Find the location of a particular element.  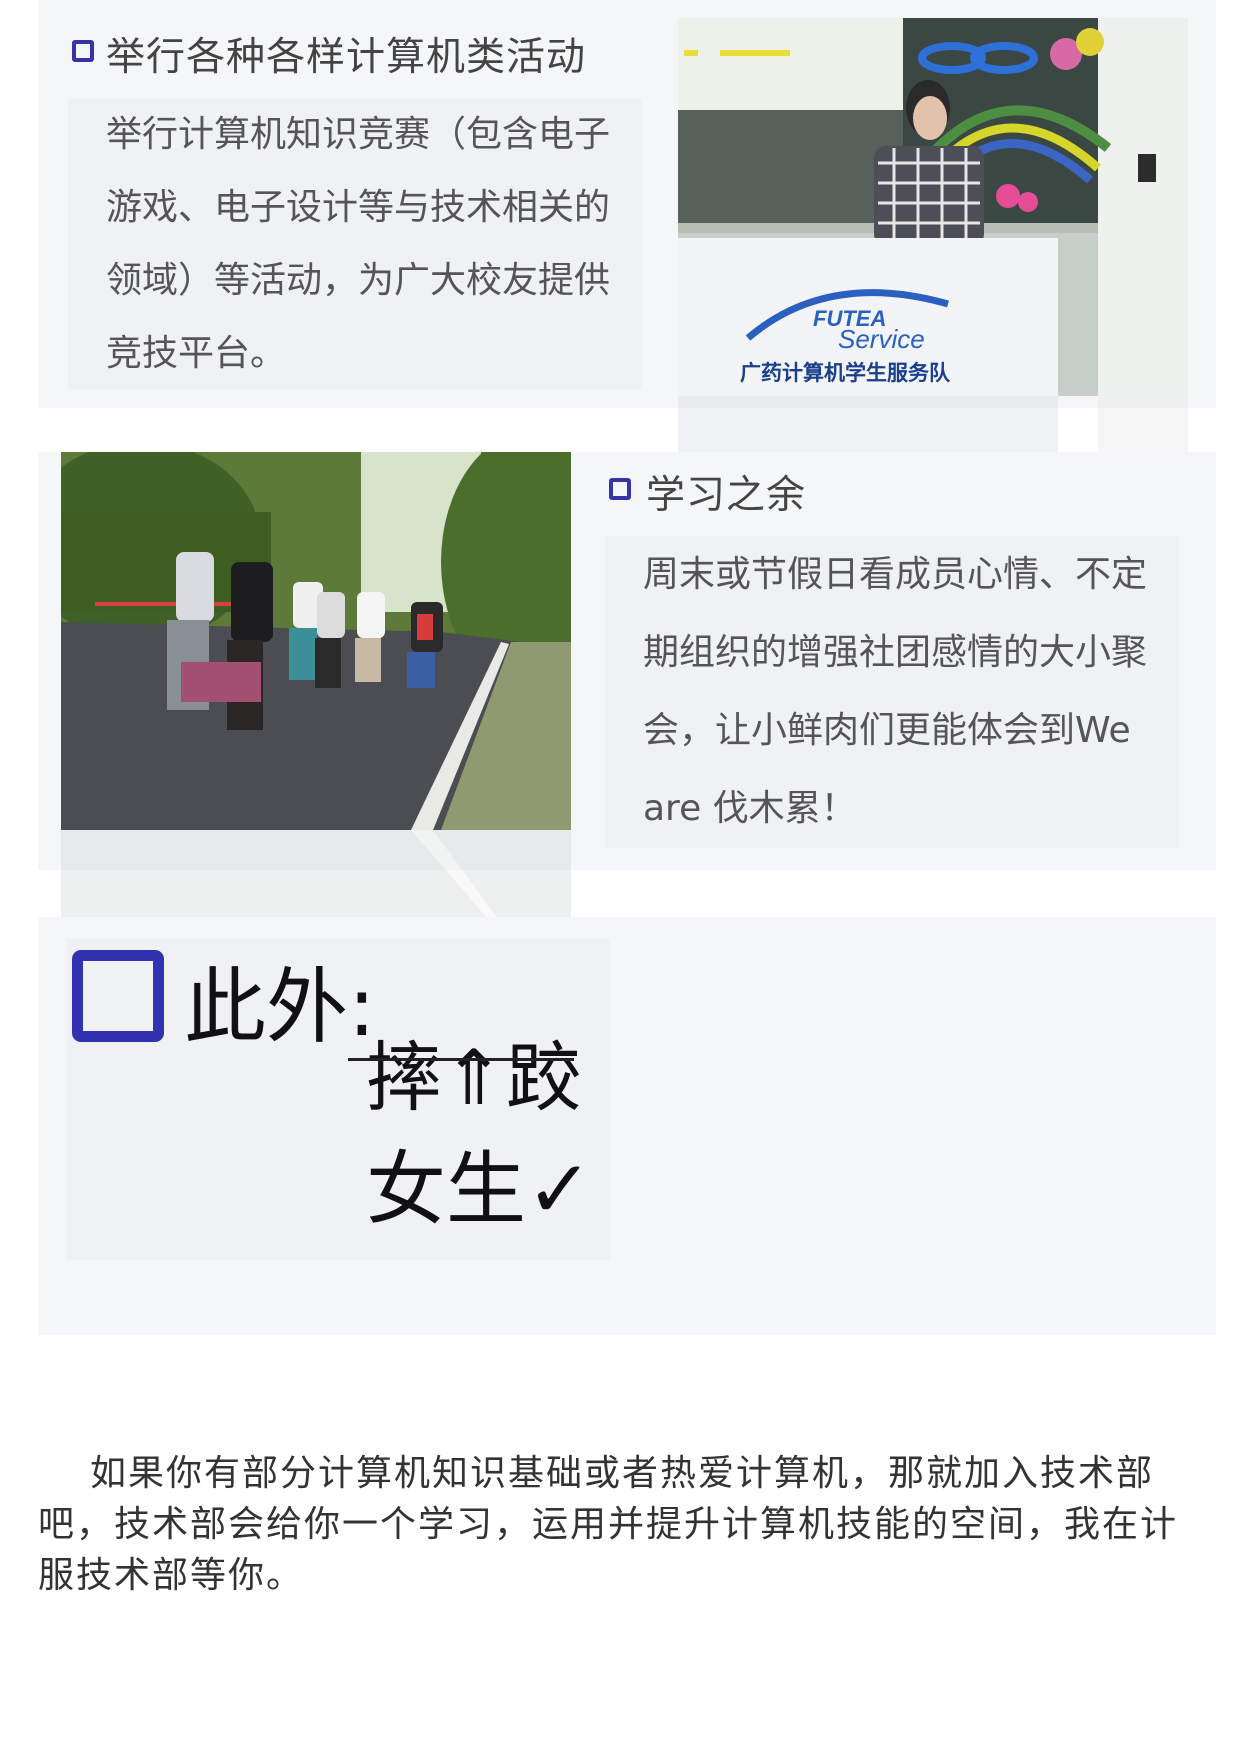

group-walk-photo is located at coordinates (316, 641).